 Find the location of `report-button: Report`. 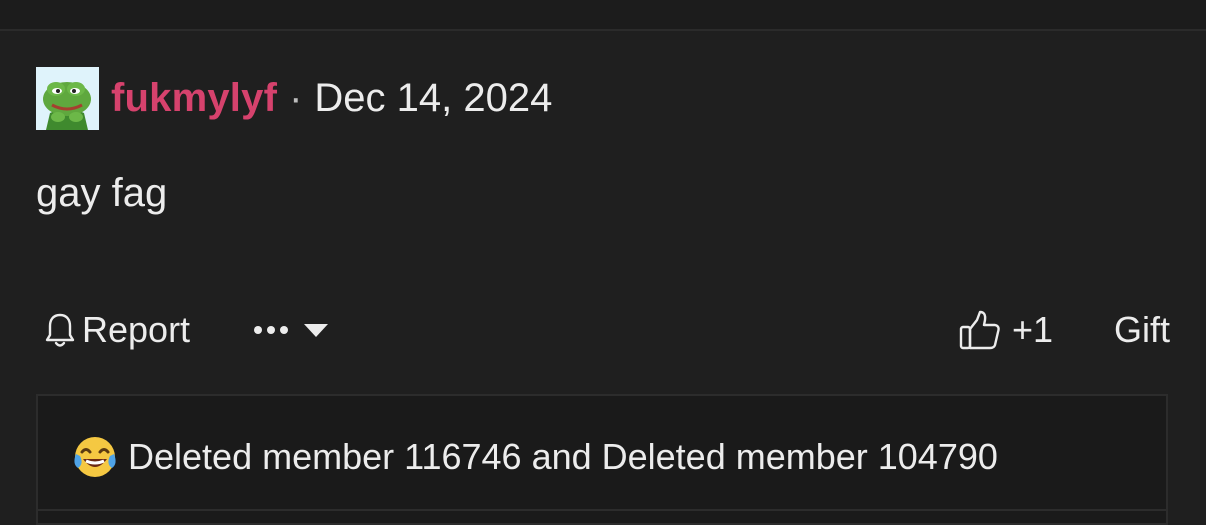

report-button: Report is located at coordinates (117, 330).